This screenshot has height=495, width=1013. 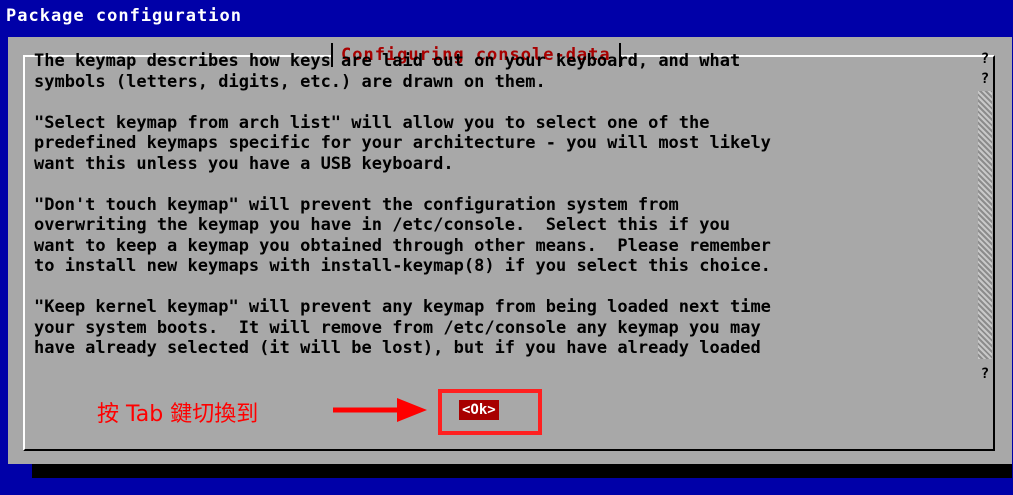 What do you see at coordinates (985, 225) in the screenshot?
I see `scrollbar-track` at bounding box center [985, 225].